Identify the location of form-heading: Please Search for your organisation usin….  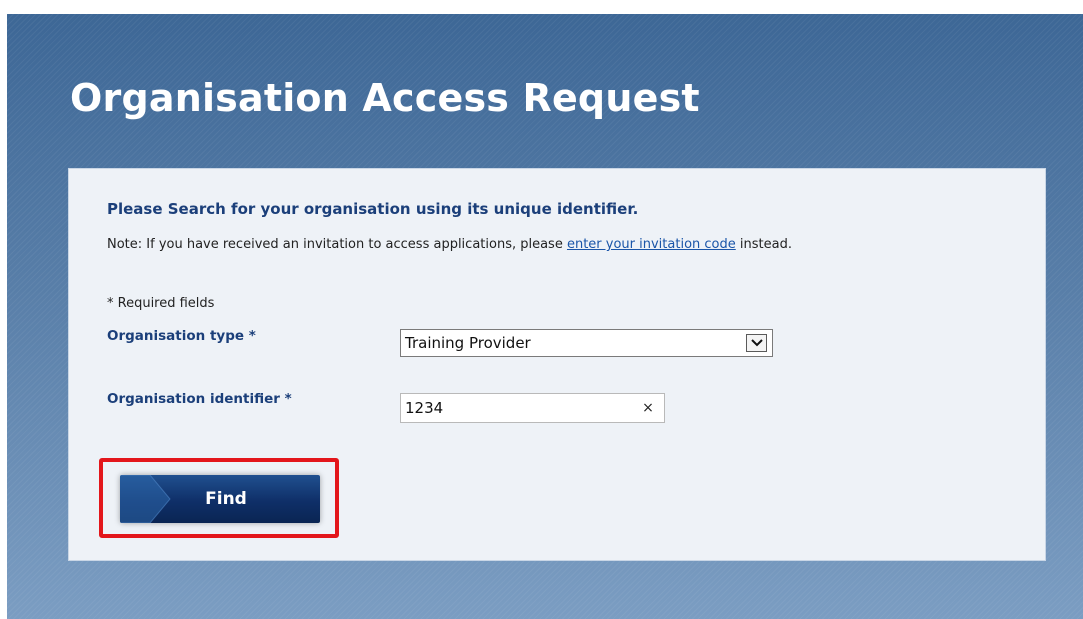
(373, 209).